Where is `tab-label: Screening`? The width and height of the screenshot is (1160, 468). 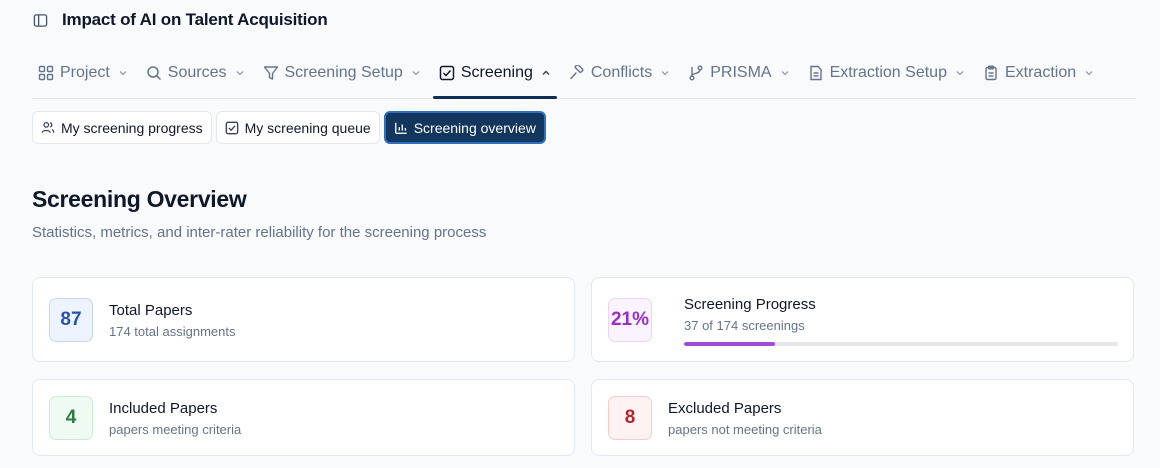 tab-label: Screening is located at coordinates (496, 72).